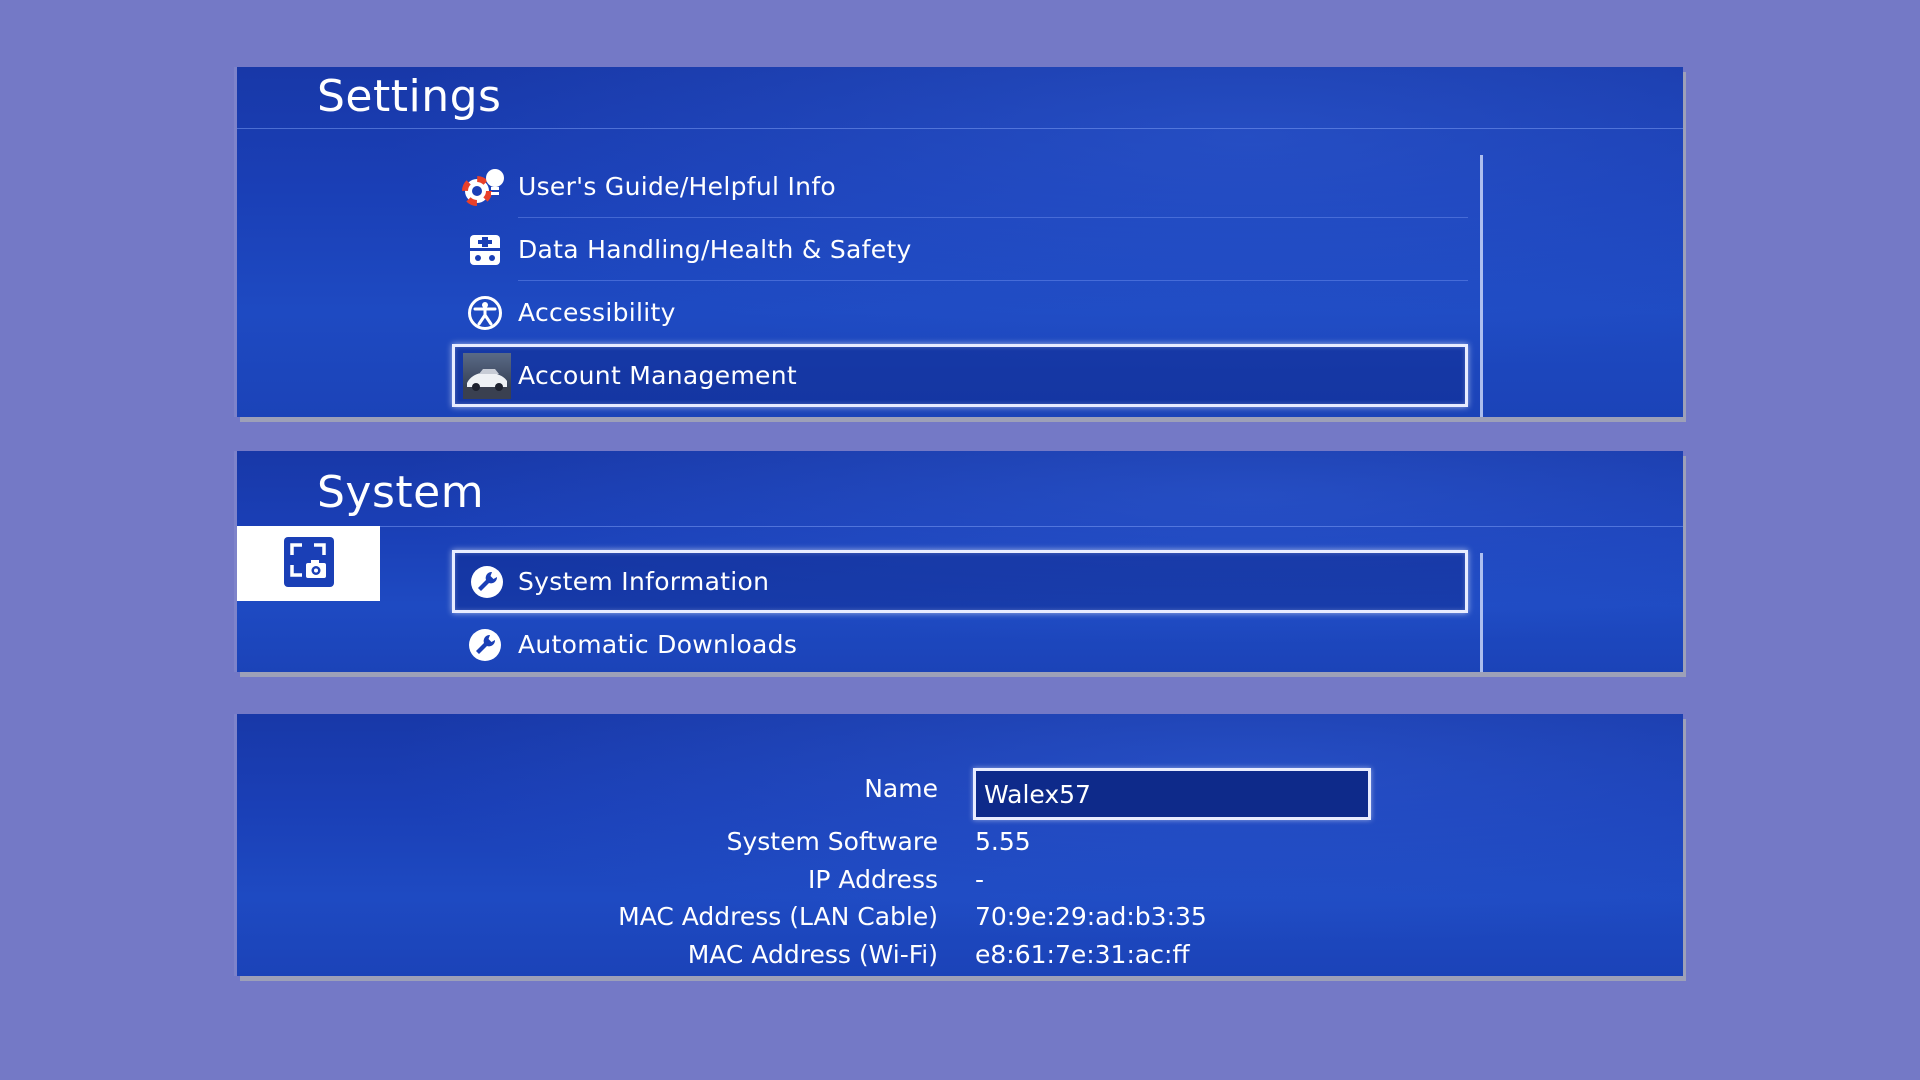 This screenshot has width=1920, height=1080. Describe the element at coordinates (832, 841) in the screenshot. I see `info-label: System Software` at that location.